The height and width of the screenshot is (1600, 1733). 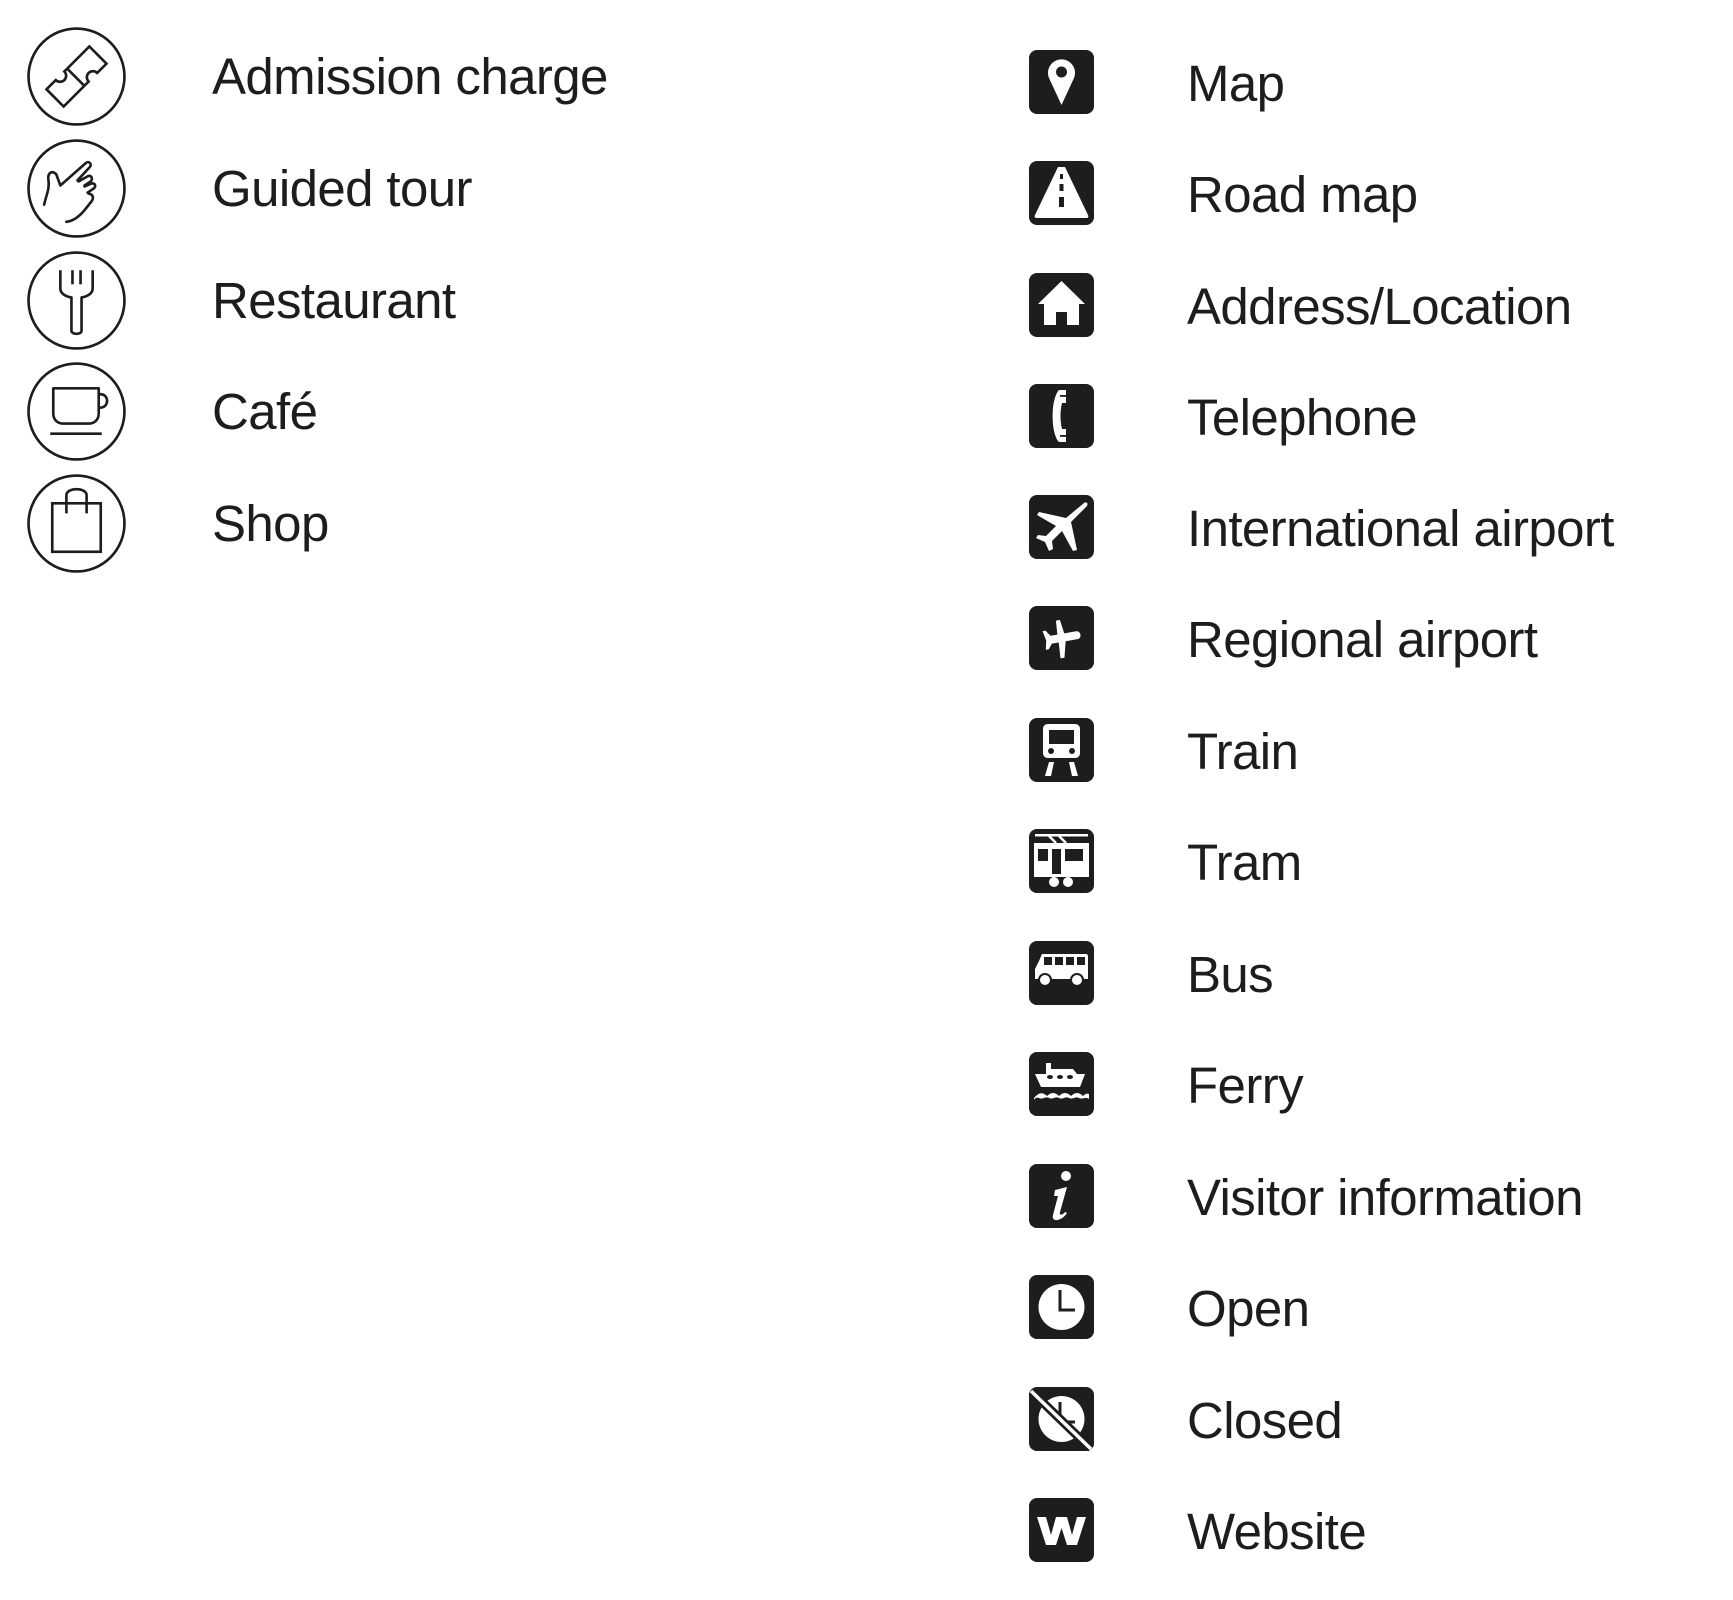 What do you see at coordinates (1248, 1308) in the screenshot?
I see `legend-label: Open` at bounding box center [1248, 1308].